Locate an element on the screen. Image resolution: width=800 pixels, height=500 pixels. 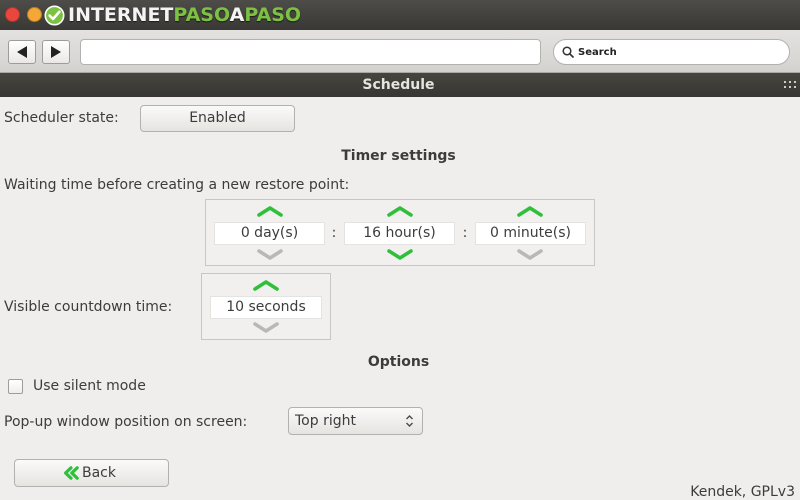
back-button: Back is located at coordinates (91, 473).